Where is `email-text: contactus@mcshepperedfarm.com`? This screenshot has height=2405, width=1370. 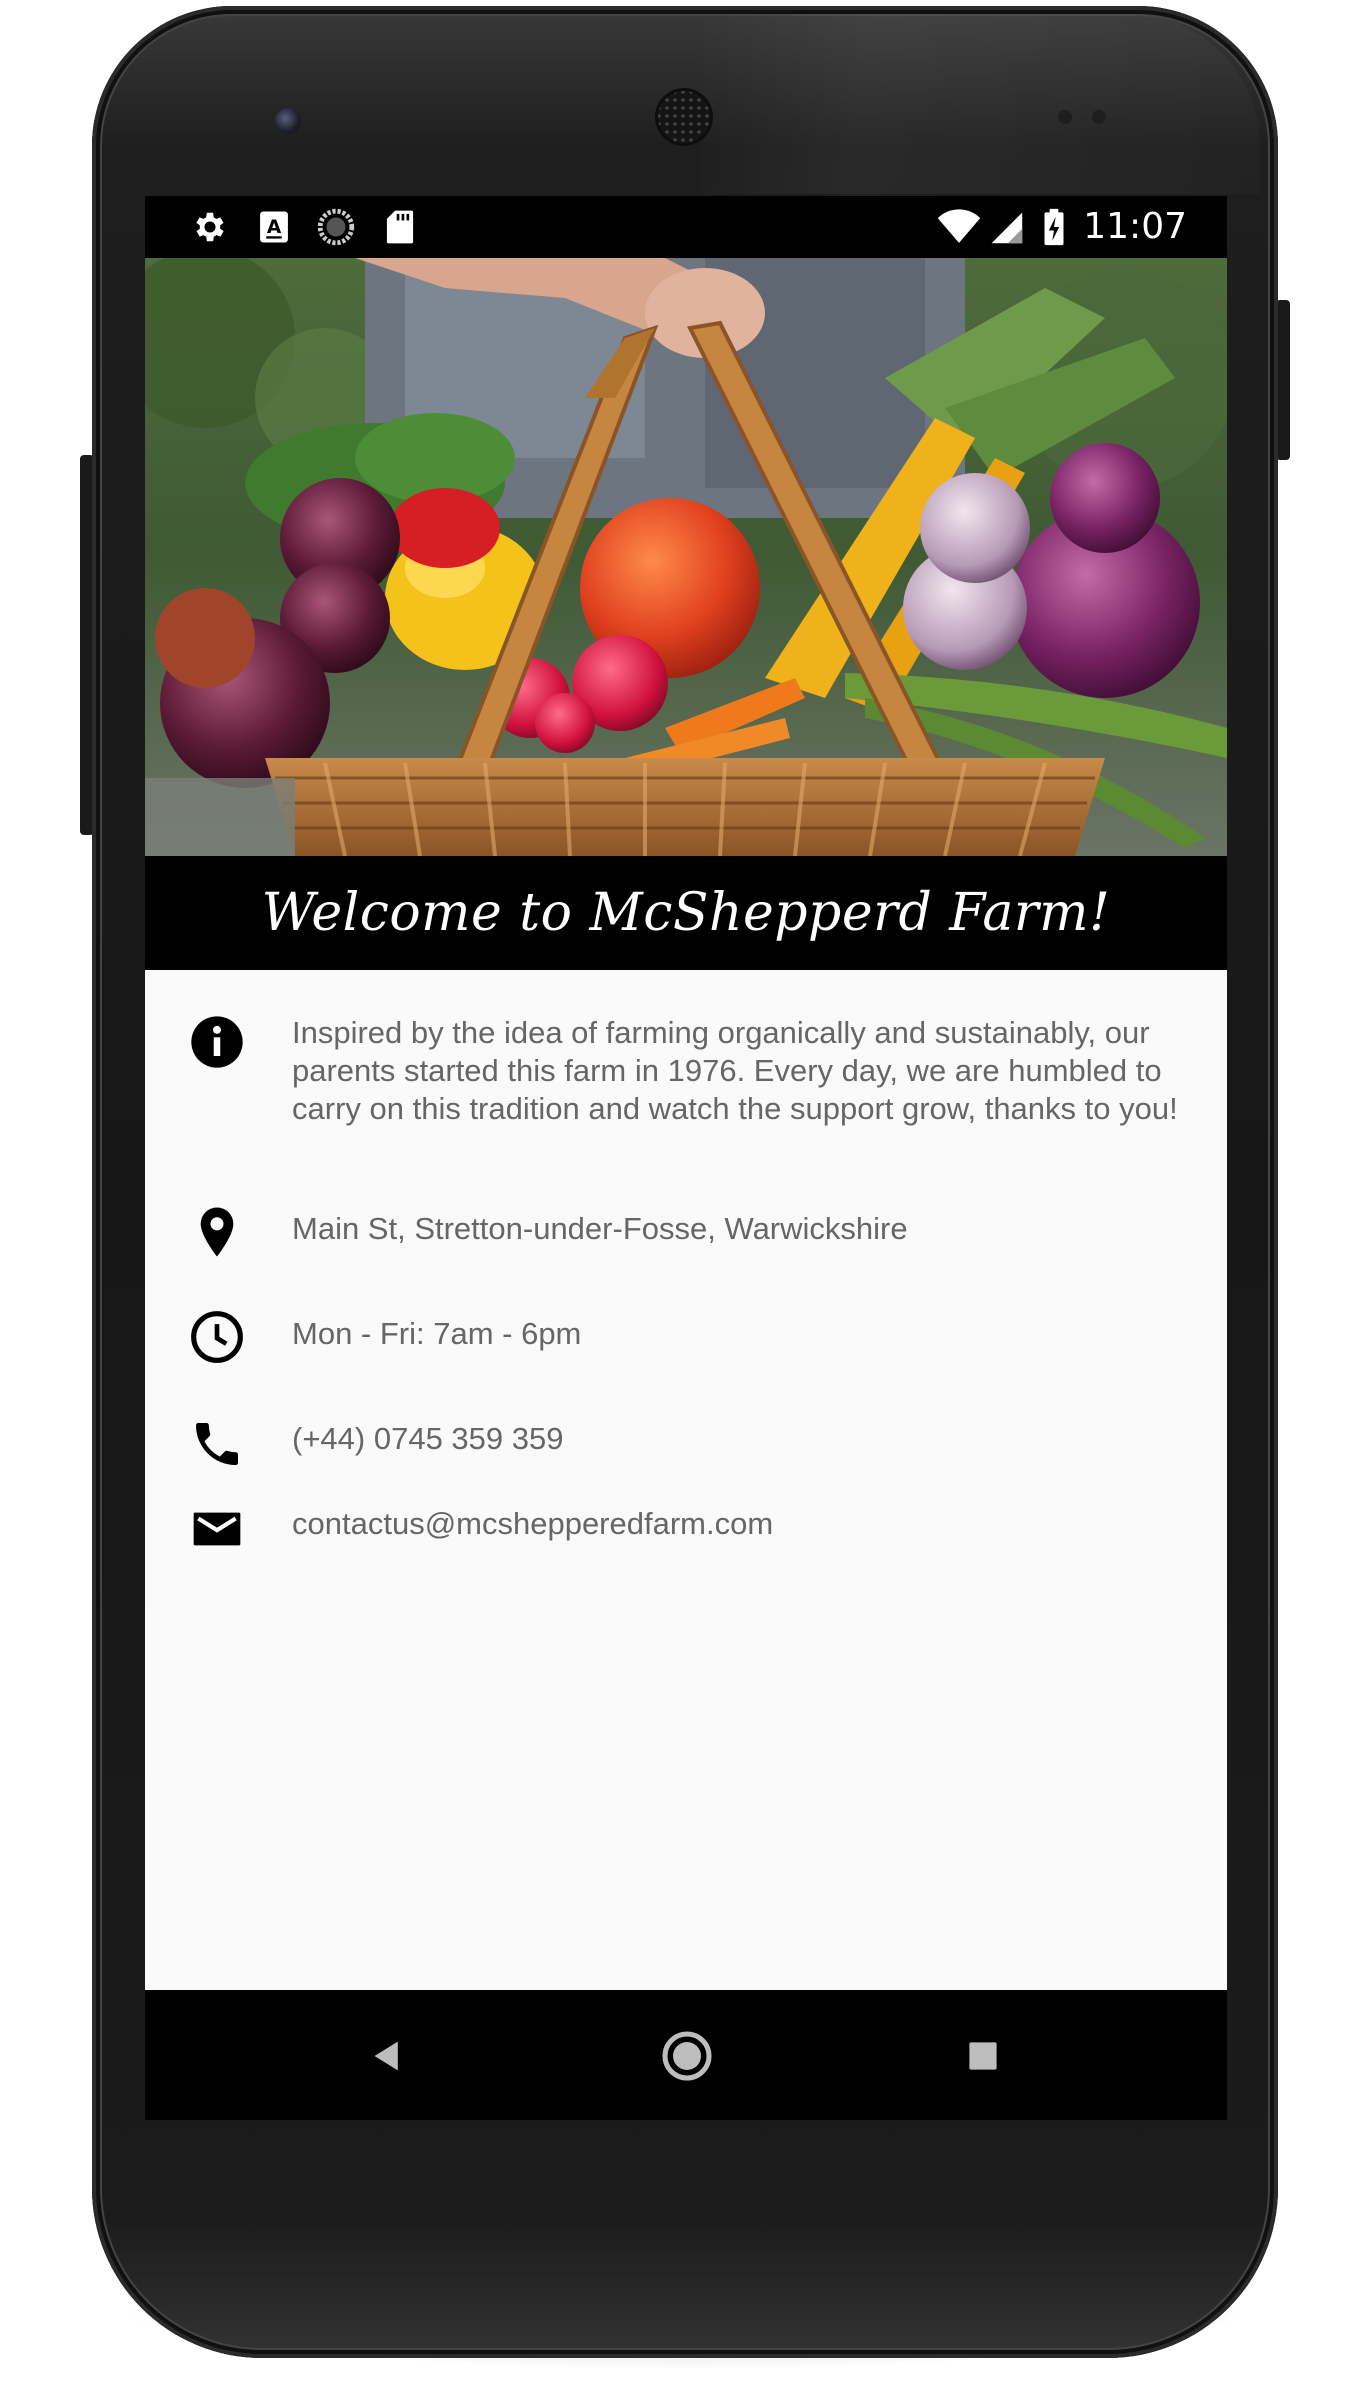
email-text: contactus@mcshepperedfarm.com is located at coordinates (742, 1524).